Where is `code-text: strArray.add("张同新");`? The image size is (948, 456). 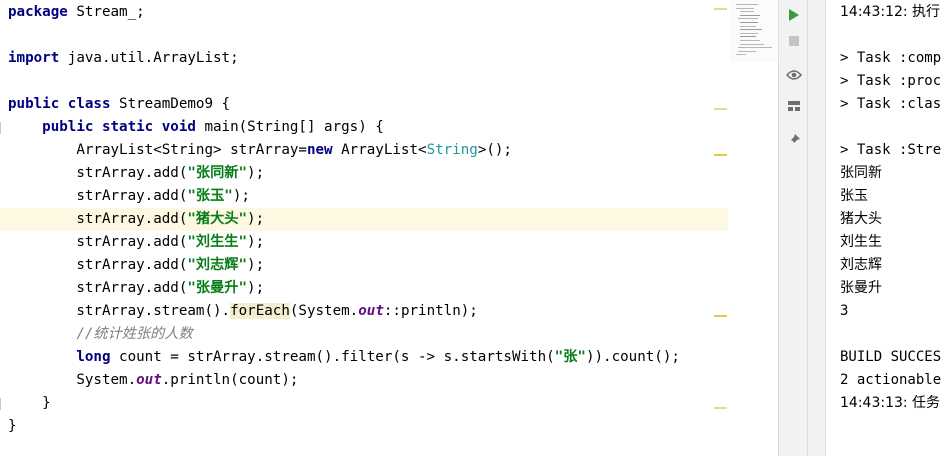 code-text: strArray.add("张同新"); is located at coordinates (136, 173).